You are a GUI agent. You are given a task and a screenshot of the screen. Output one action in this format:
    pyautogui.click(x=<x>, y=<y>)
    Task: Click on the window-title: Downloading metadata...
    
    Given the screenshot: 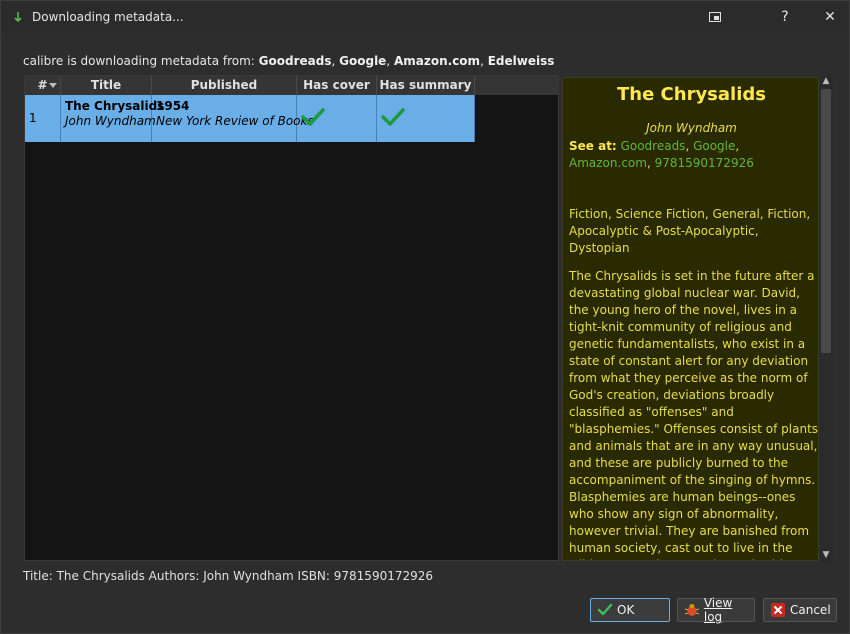 What is the action you would take?
    pyautogui.click(x=108, y=17)
    